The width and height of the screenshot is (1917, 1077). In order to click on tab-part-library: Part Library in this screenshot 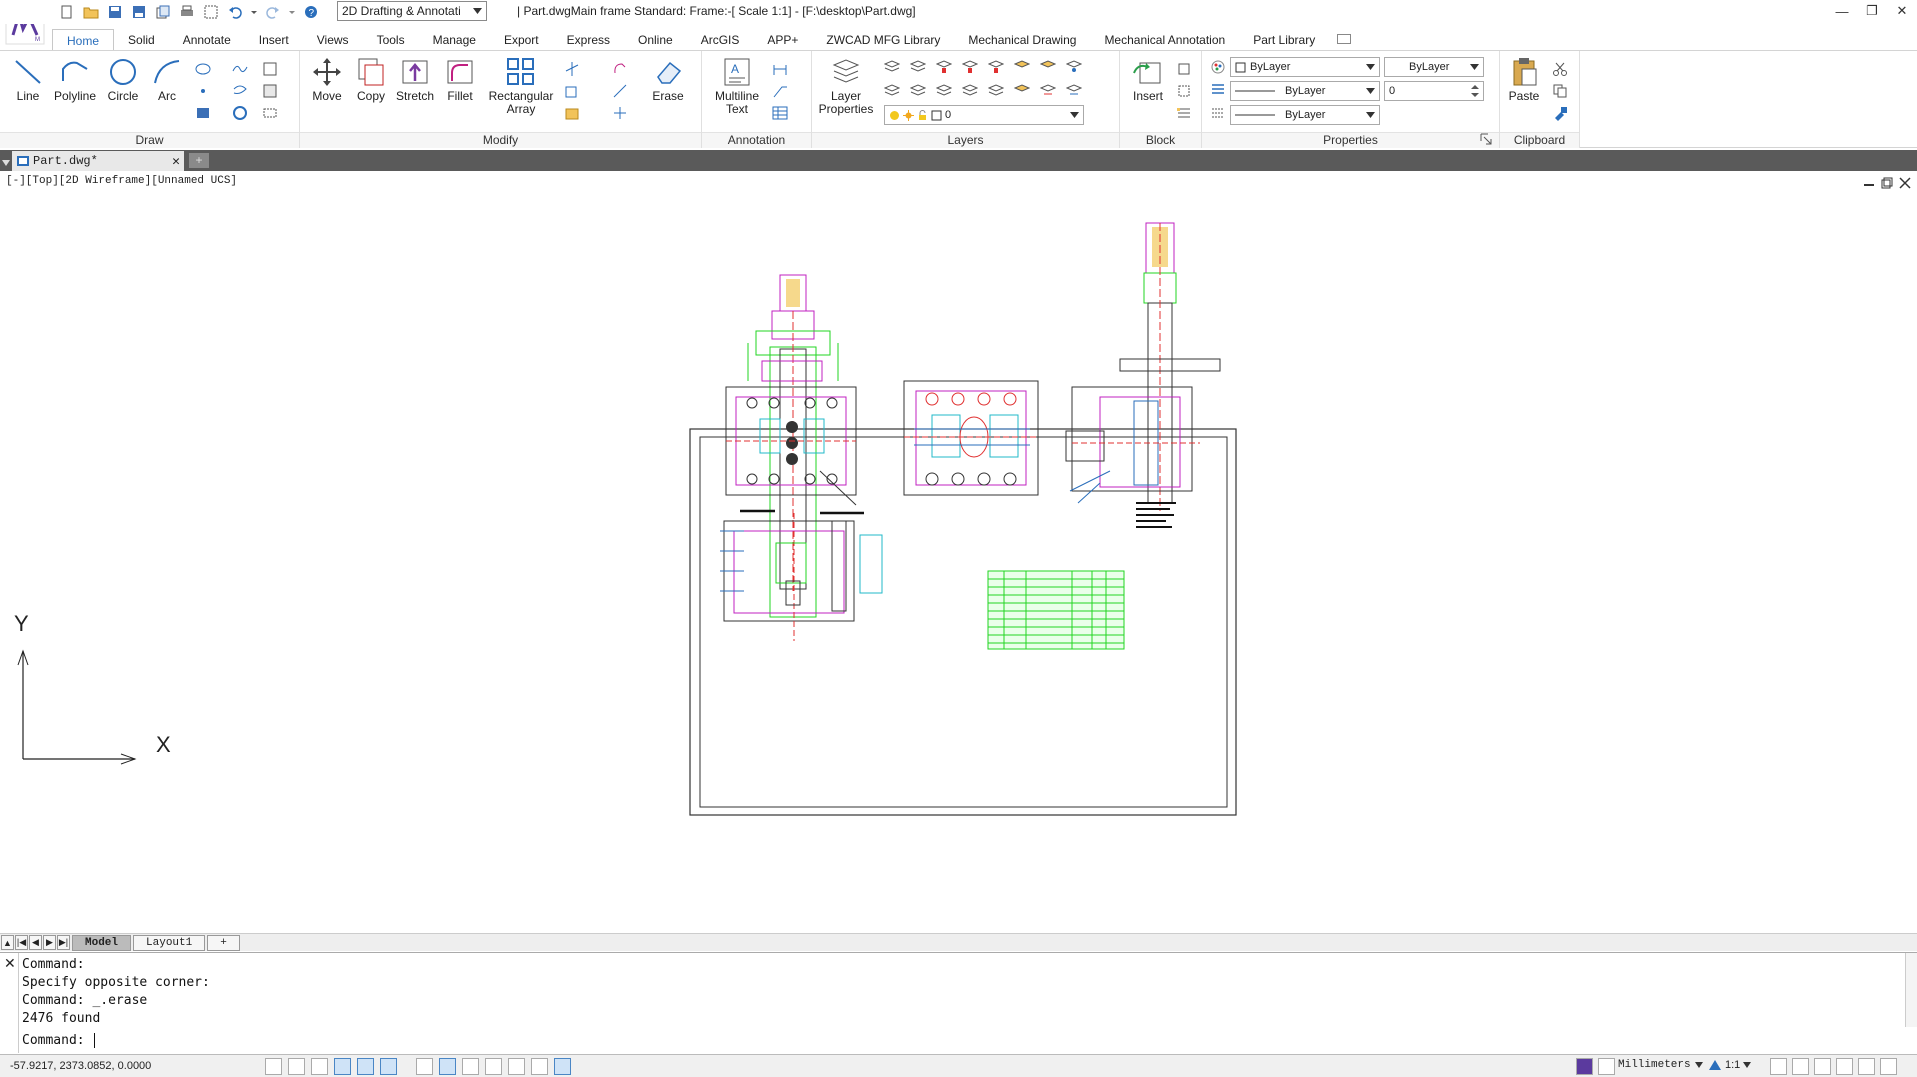, I will do `click(1284, 40)`.